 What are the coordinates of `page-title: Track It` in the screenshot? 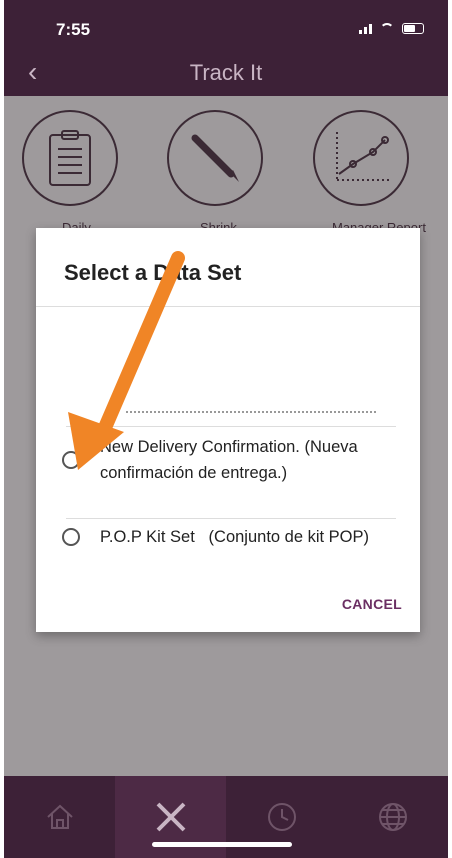 It's located at (226, 72).